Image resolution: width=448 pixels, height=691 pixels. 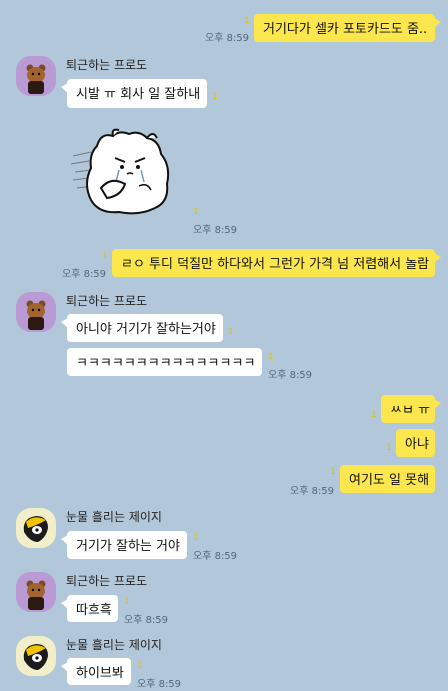 I want to click on message-bubble: ㄹㅇ 투디 덕질만 하다와서 그런가 가격 넘 저렴해서 놀람, so click(x=276, y=263).